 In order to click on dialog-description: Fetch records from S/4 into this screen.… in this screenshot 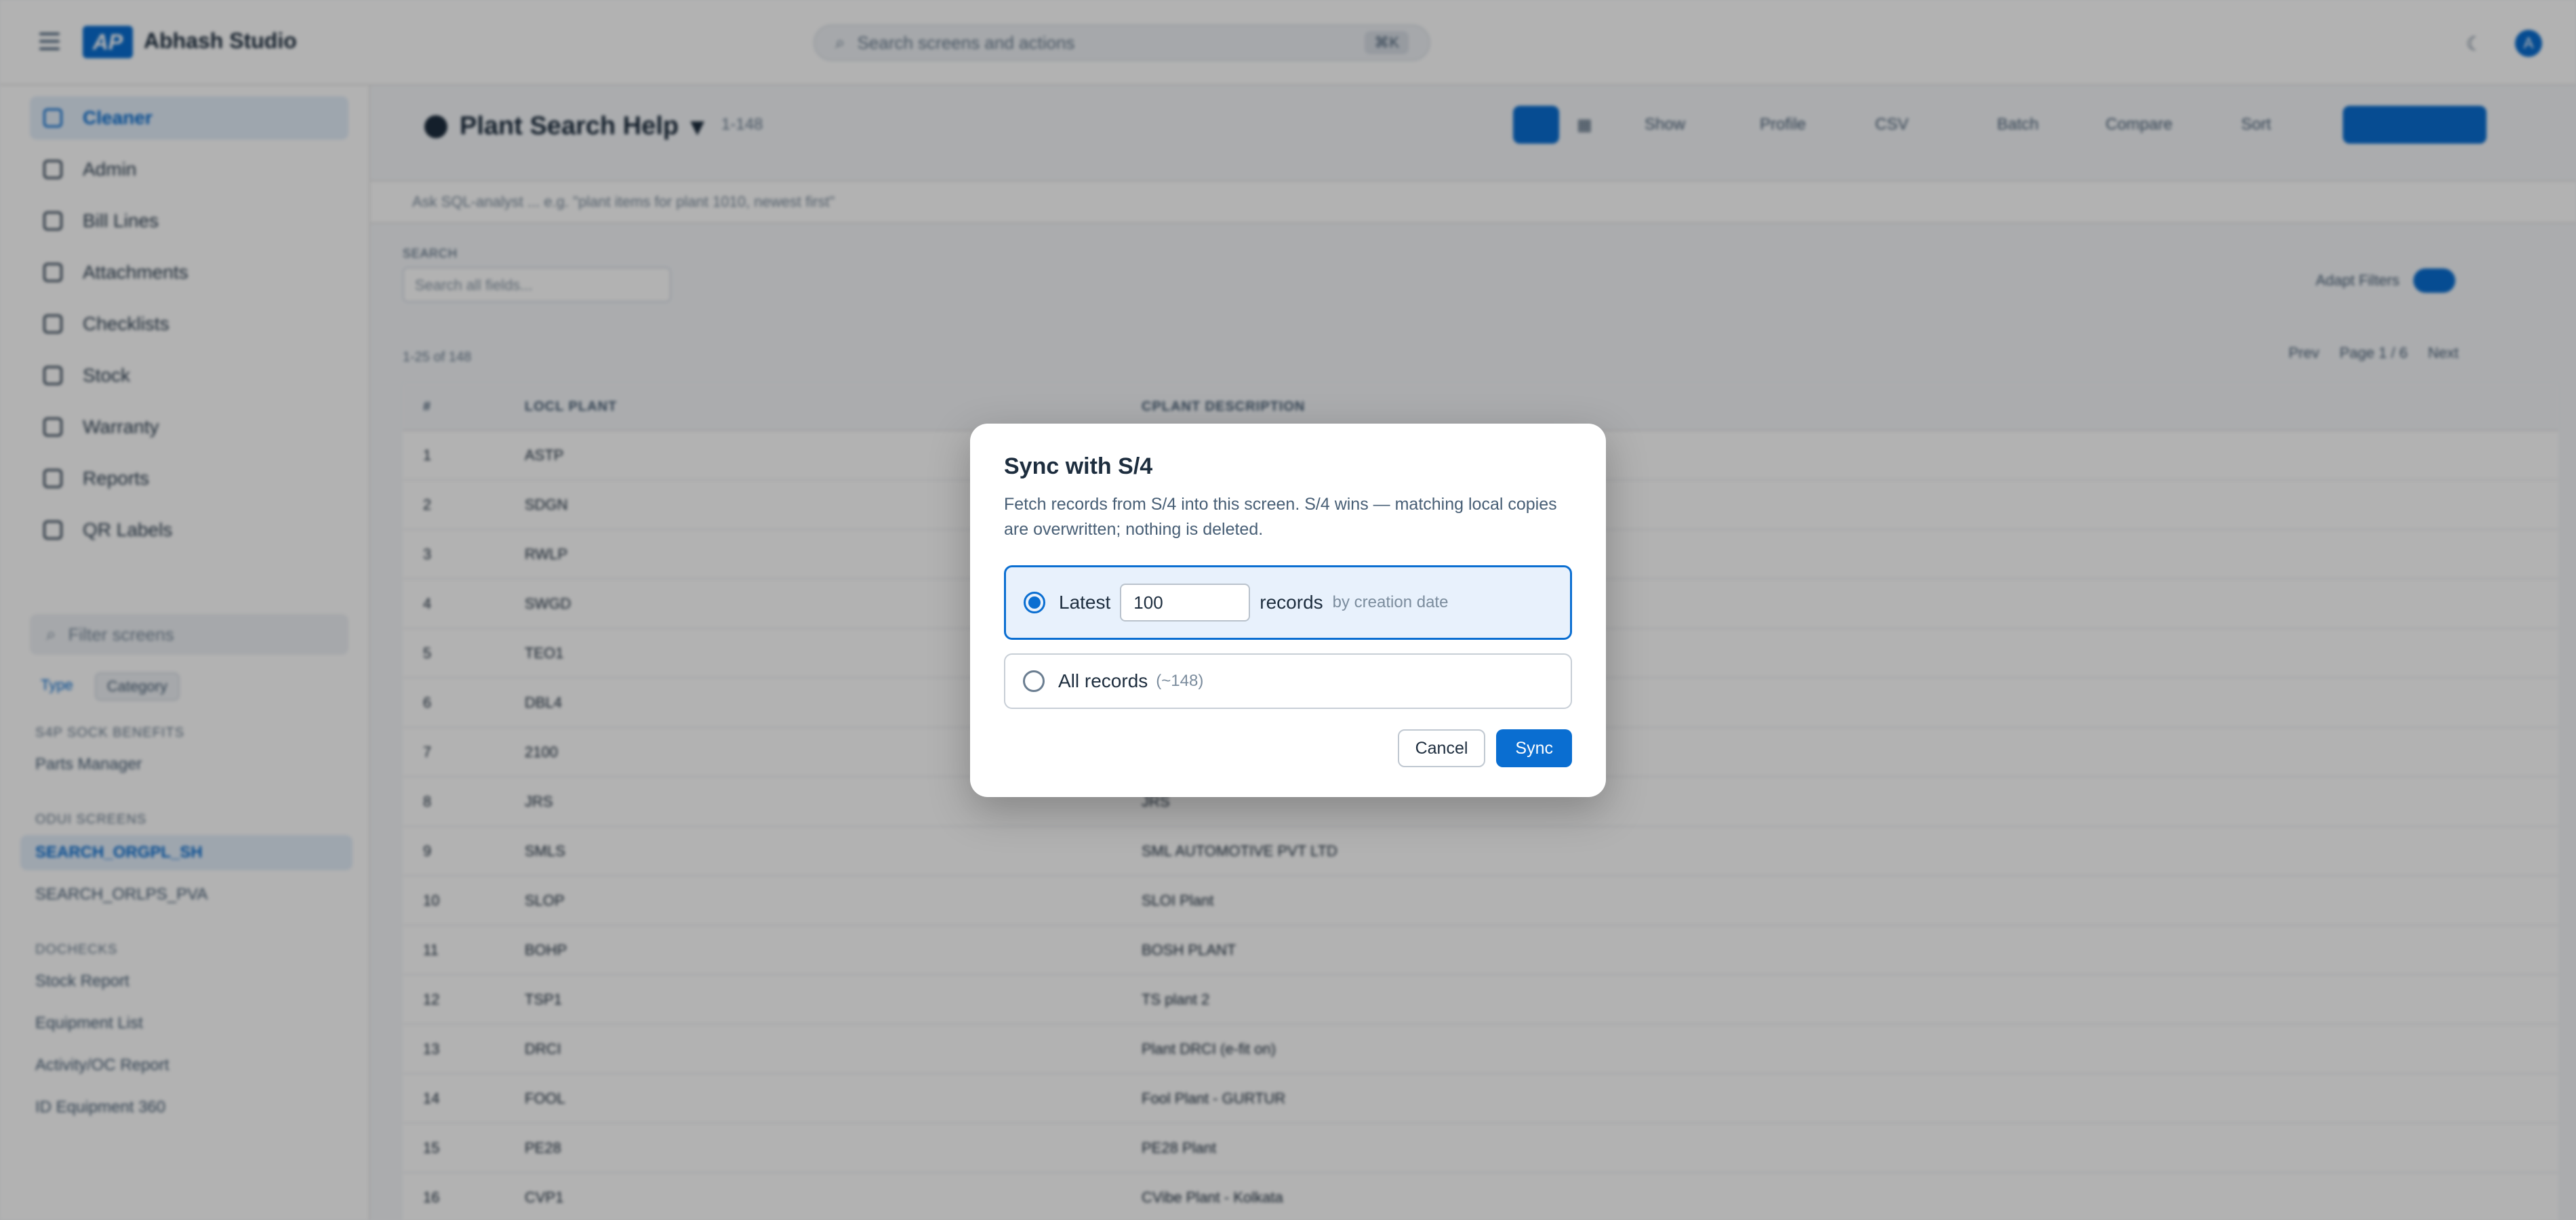, I will do `click(1280, 517)`.